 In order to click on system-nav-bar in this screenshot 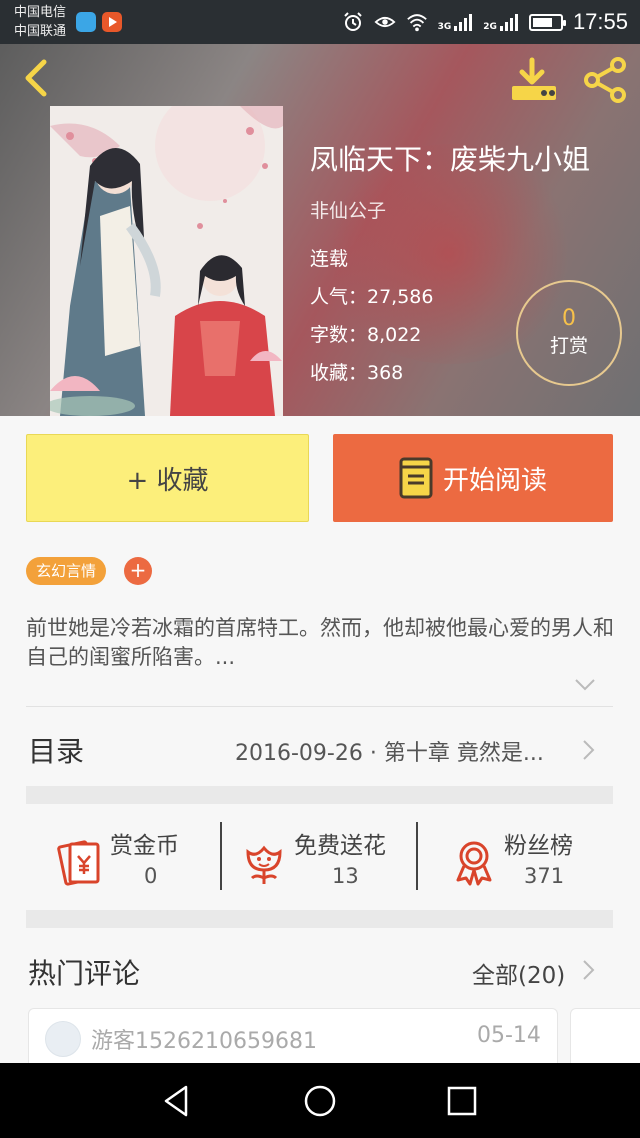, I will do `click(320, 1100)`.